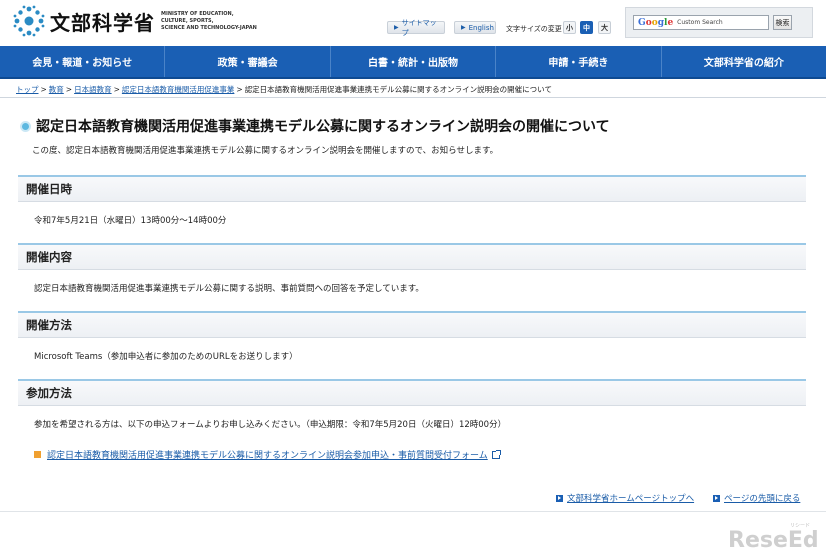  What do you see at coordinates (416, 28) in the screenshot?
I see `sitemap-button: ▶ サイトマップ` at bounding box center [416, 28].